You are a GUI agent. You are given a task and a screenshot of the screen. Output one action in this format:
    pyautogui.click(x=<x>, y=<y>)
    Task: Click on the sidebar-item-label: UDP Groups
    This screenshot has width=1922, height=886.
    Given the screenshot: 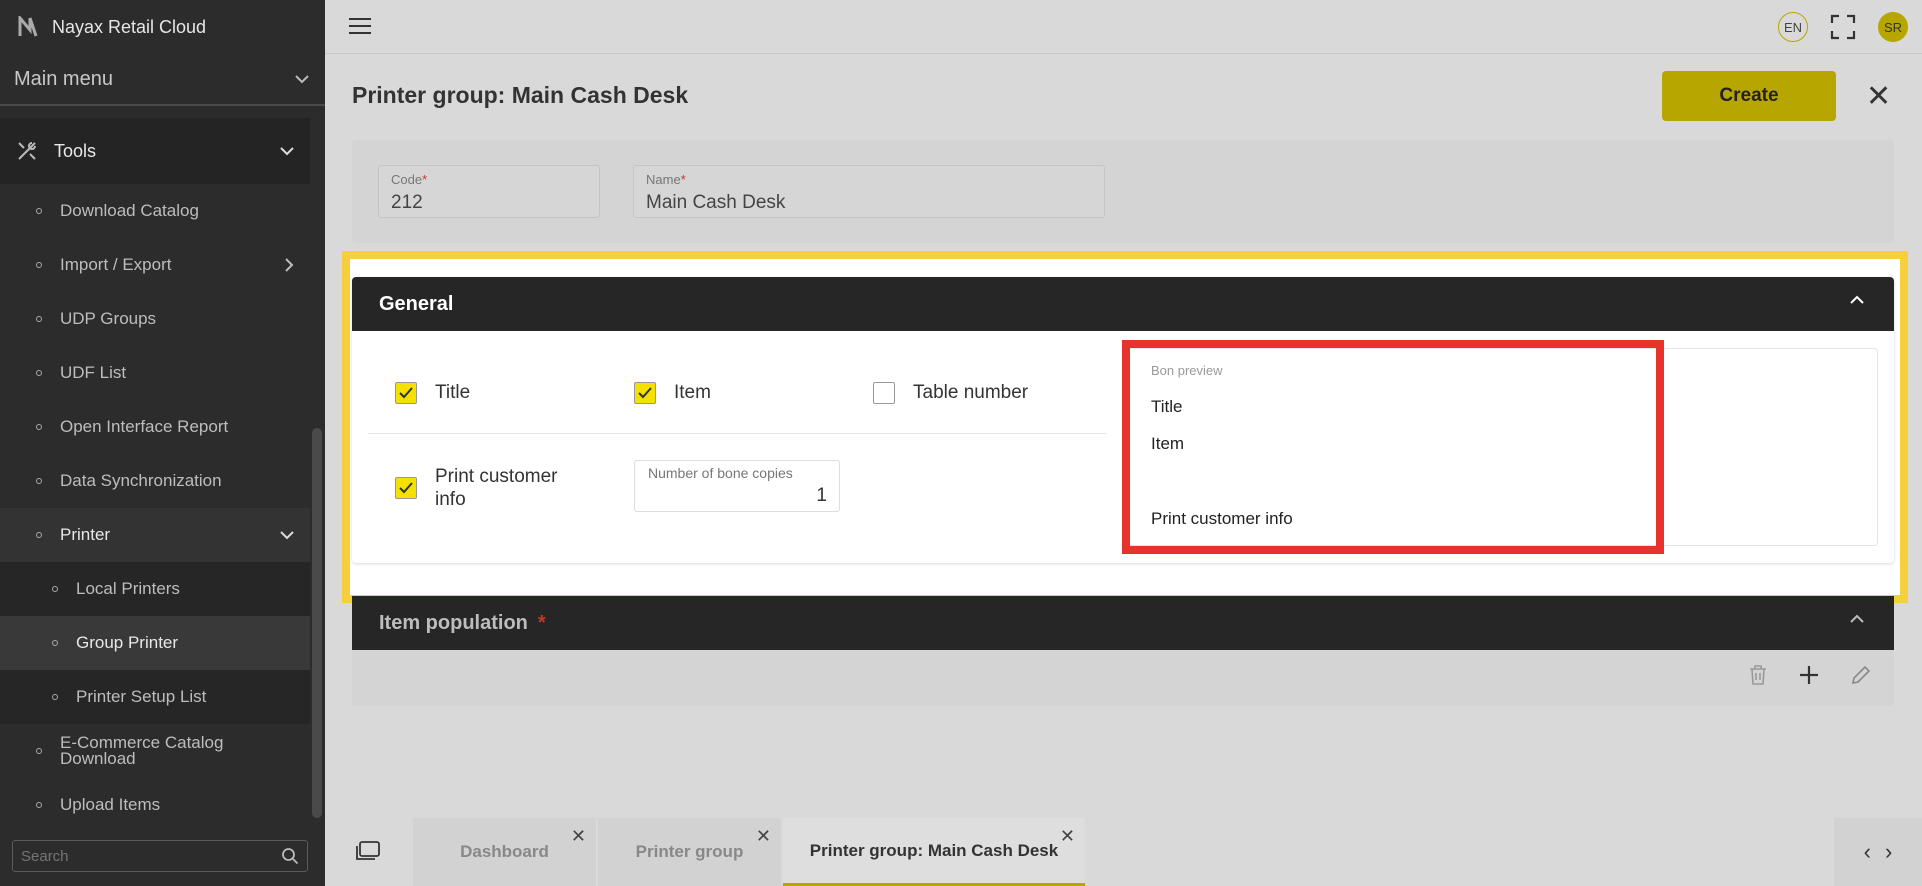 What is the action you would take?
    pyautogui.click(x=108, y=318)
    